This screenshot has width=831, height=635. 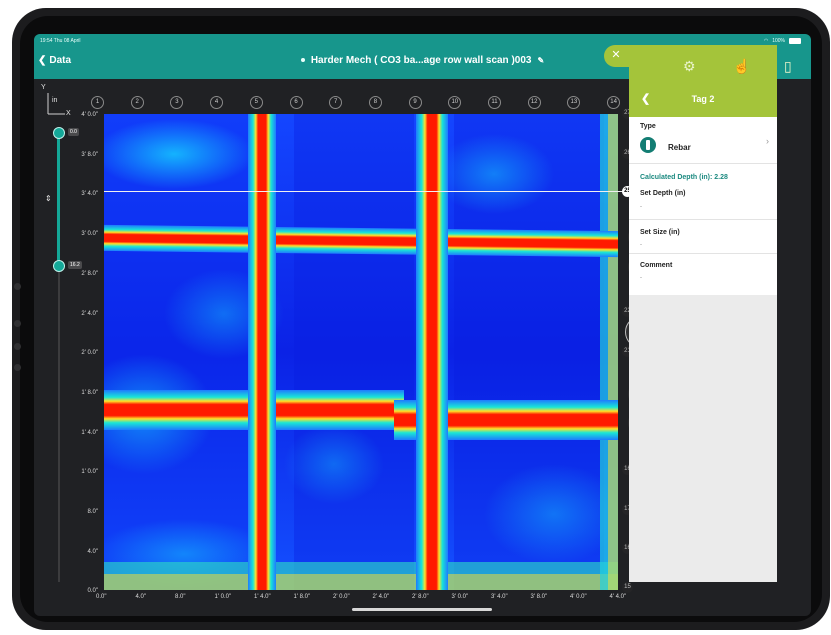 What do you see at coordinates (614, 102) in the screenshot?
I see `column-marker: 14` at bounding box center [614, 102].